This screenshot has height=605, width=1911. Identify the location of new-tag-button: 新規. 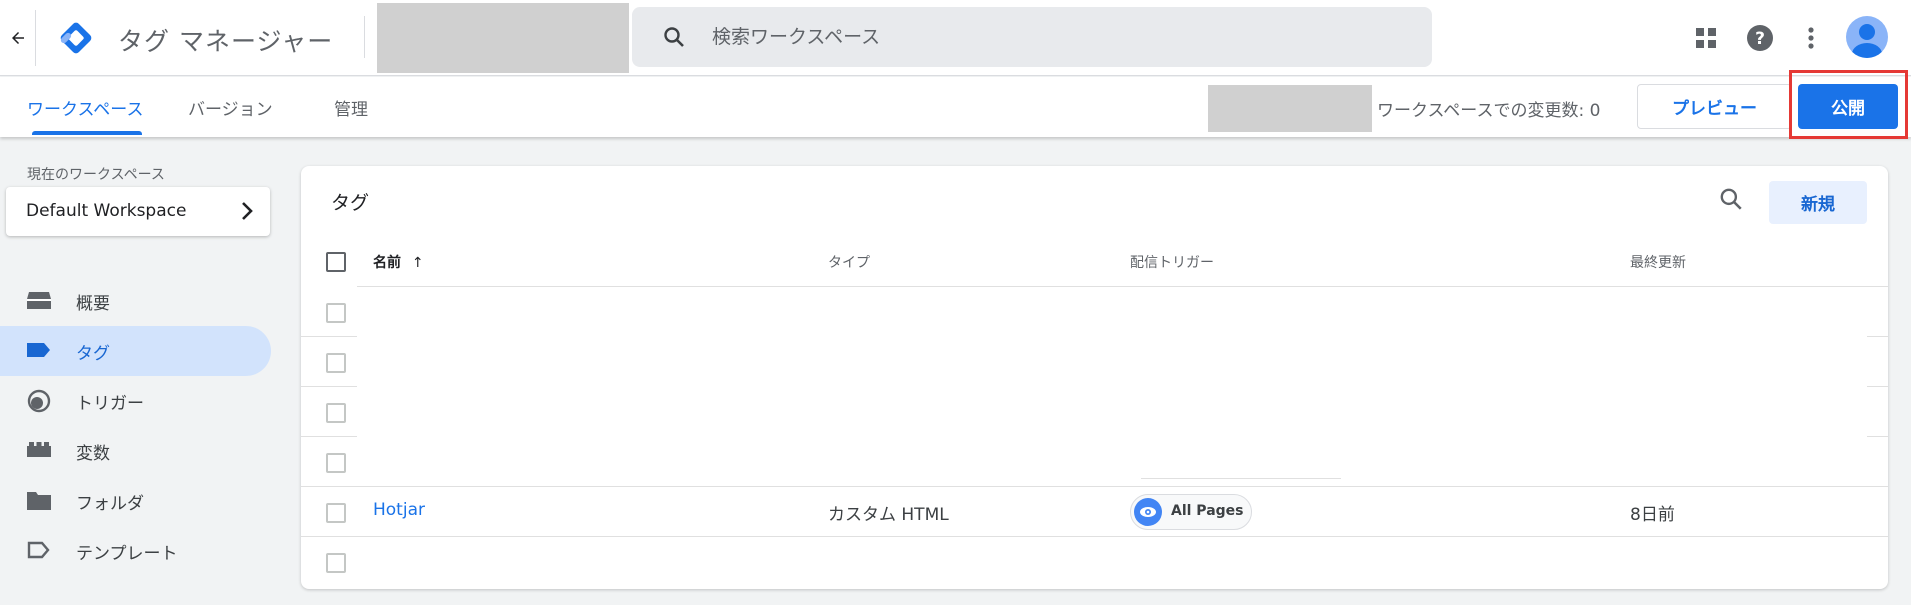
(1818, 202).